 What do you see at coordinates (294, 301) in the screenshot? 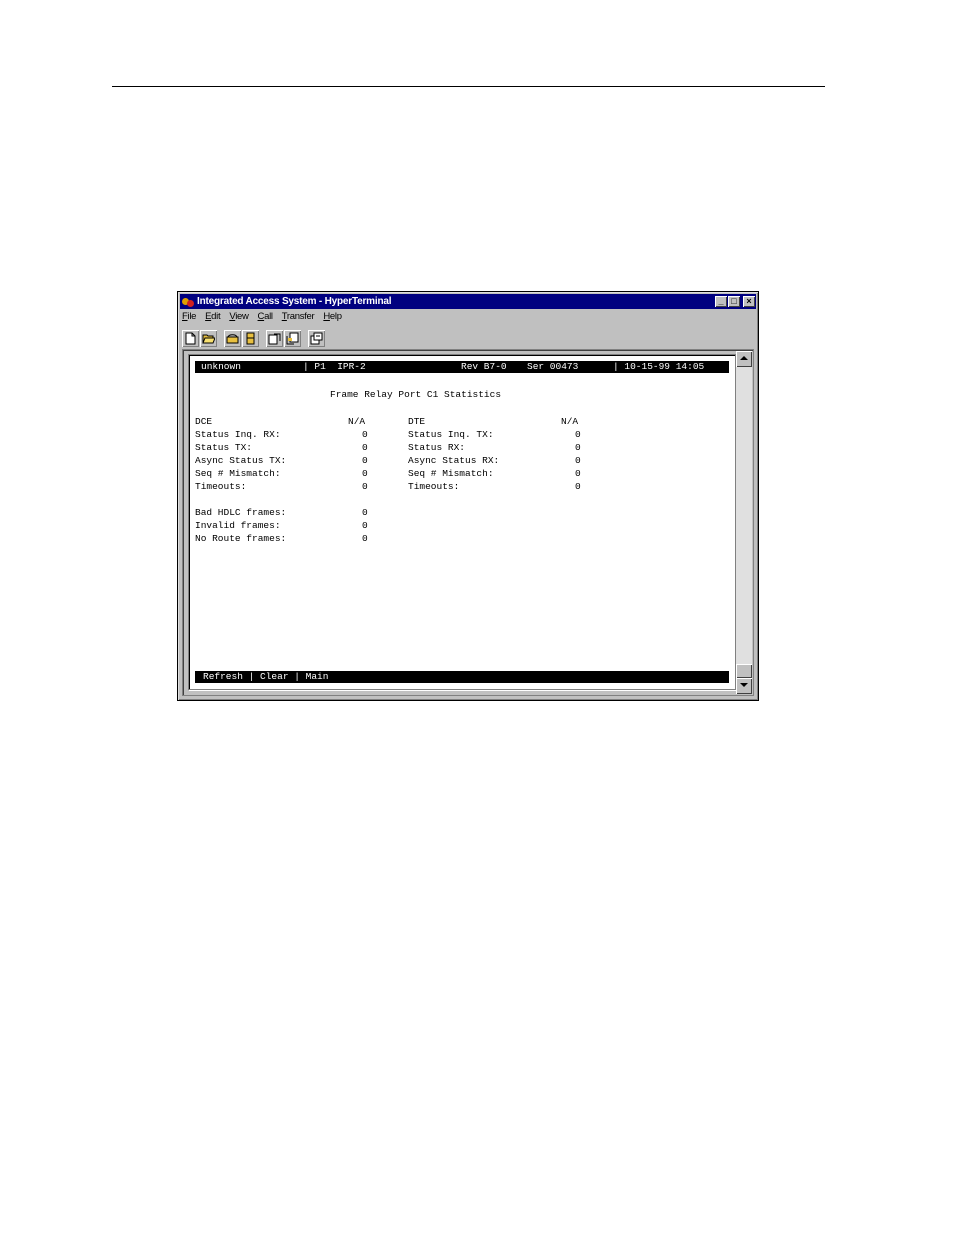
I see `window-title: Integrated Access System - HyperTerminal` at bounding box center [294, 301].